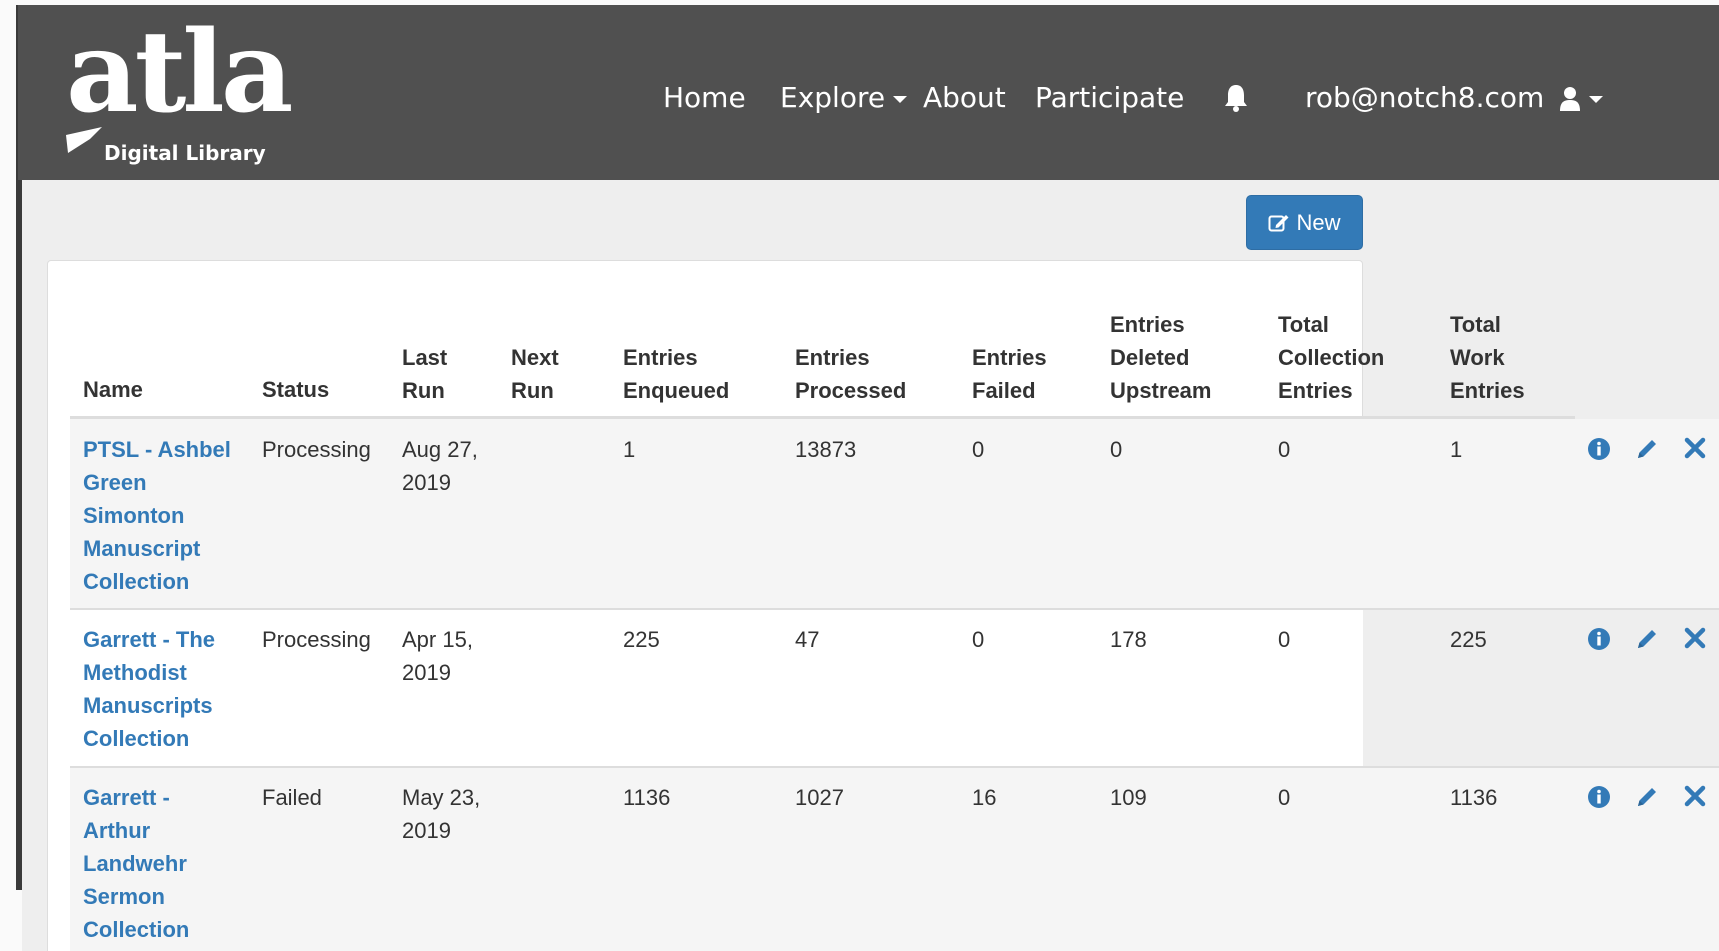  I want to click on header-text: Deleted, so click(1150, 357).